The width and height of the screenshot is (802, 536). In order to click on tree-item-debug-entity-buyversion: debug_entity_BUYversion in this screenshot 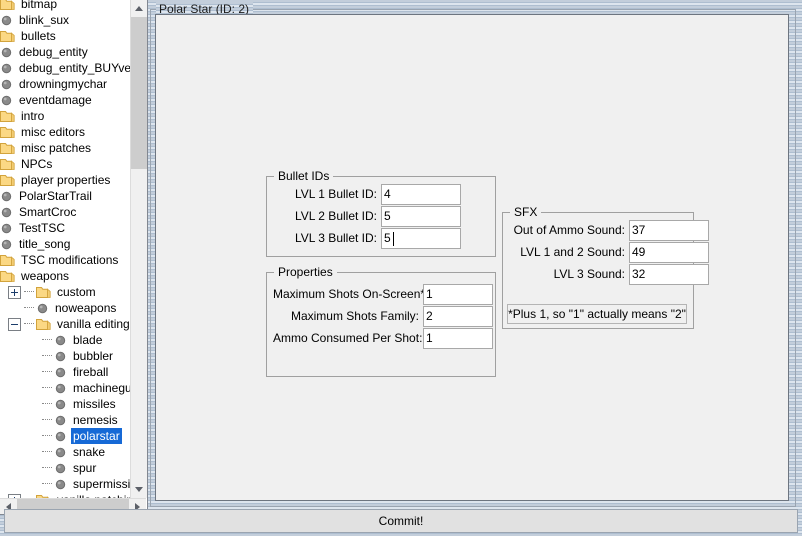, I will do `click(65, 68)`.